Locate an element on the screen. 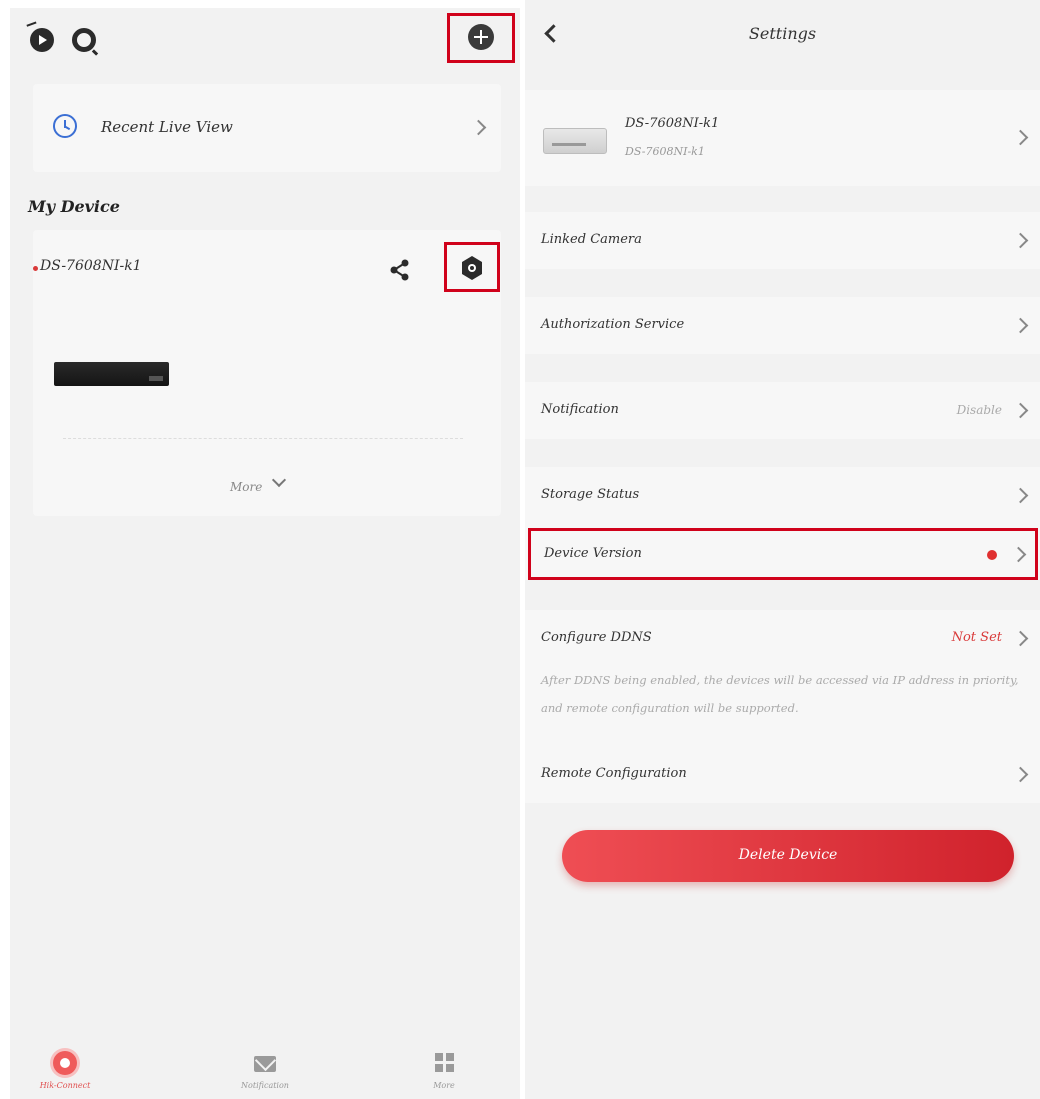 This screenshot has height=1099, width=1040. settings-gear-icon is located at coordinates (472, 268).